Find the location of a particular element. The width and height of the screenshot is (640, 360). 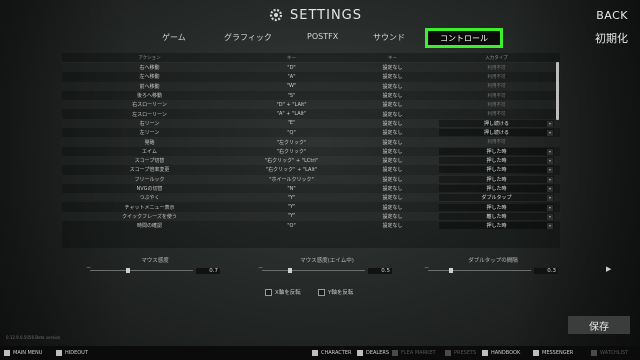

table-row: エイム "右クリック" 設定なし 押した時 ▾ is located at coordinates (311, 151).